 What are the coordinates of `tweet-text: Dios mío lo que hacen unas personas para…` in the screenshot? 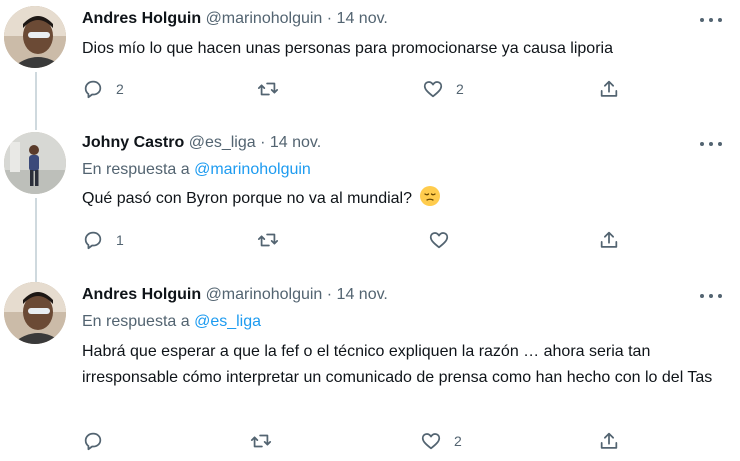 It's located at (347, 48).